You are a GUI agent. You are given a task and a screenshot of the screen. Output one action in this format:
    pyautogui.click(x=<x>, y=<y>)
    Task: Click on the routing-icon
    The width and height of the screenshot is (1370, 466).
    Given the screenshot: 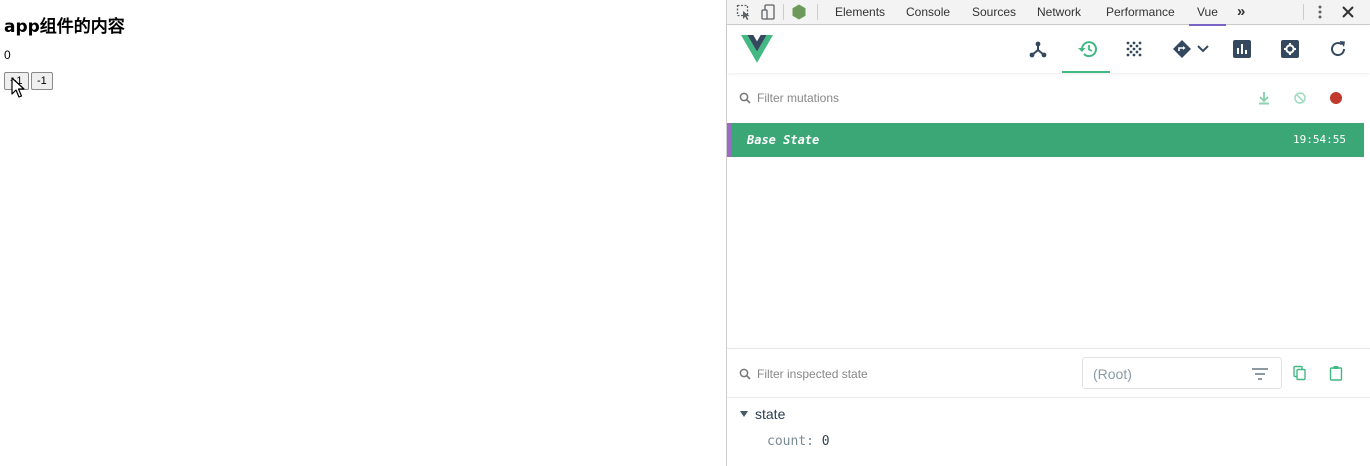 What is the action you would take?
    pyautogui.click(x=1191, y=49)
    